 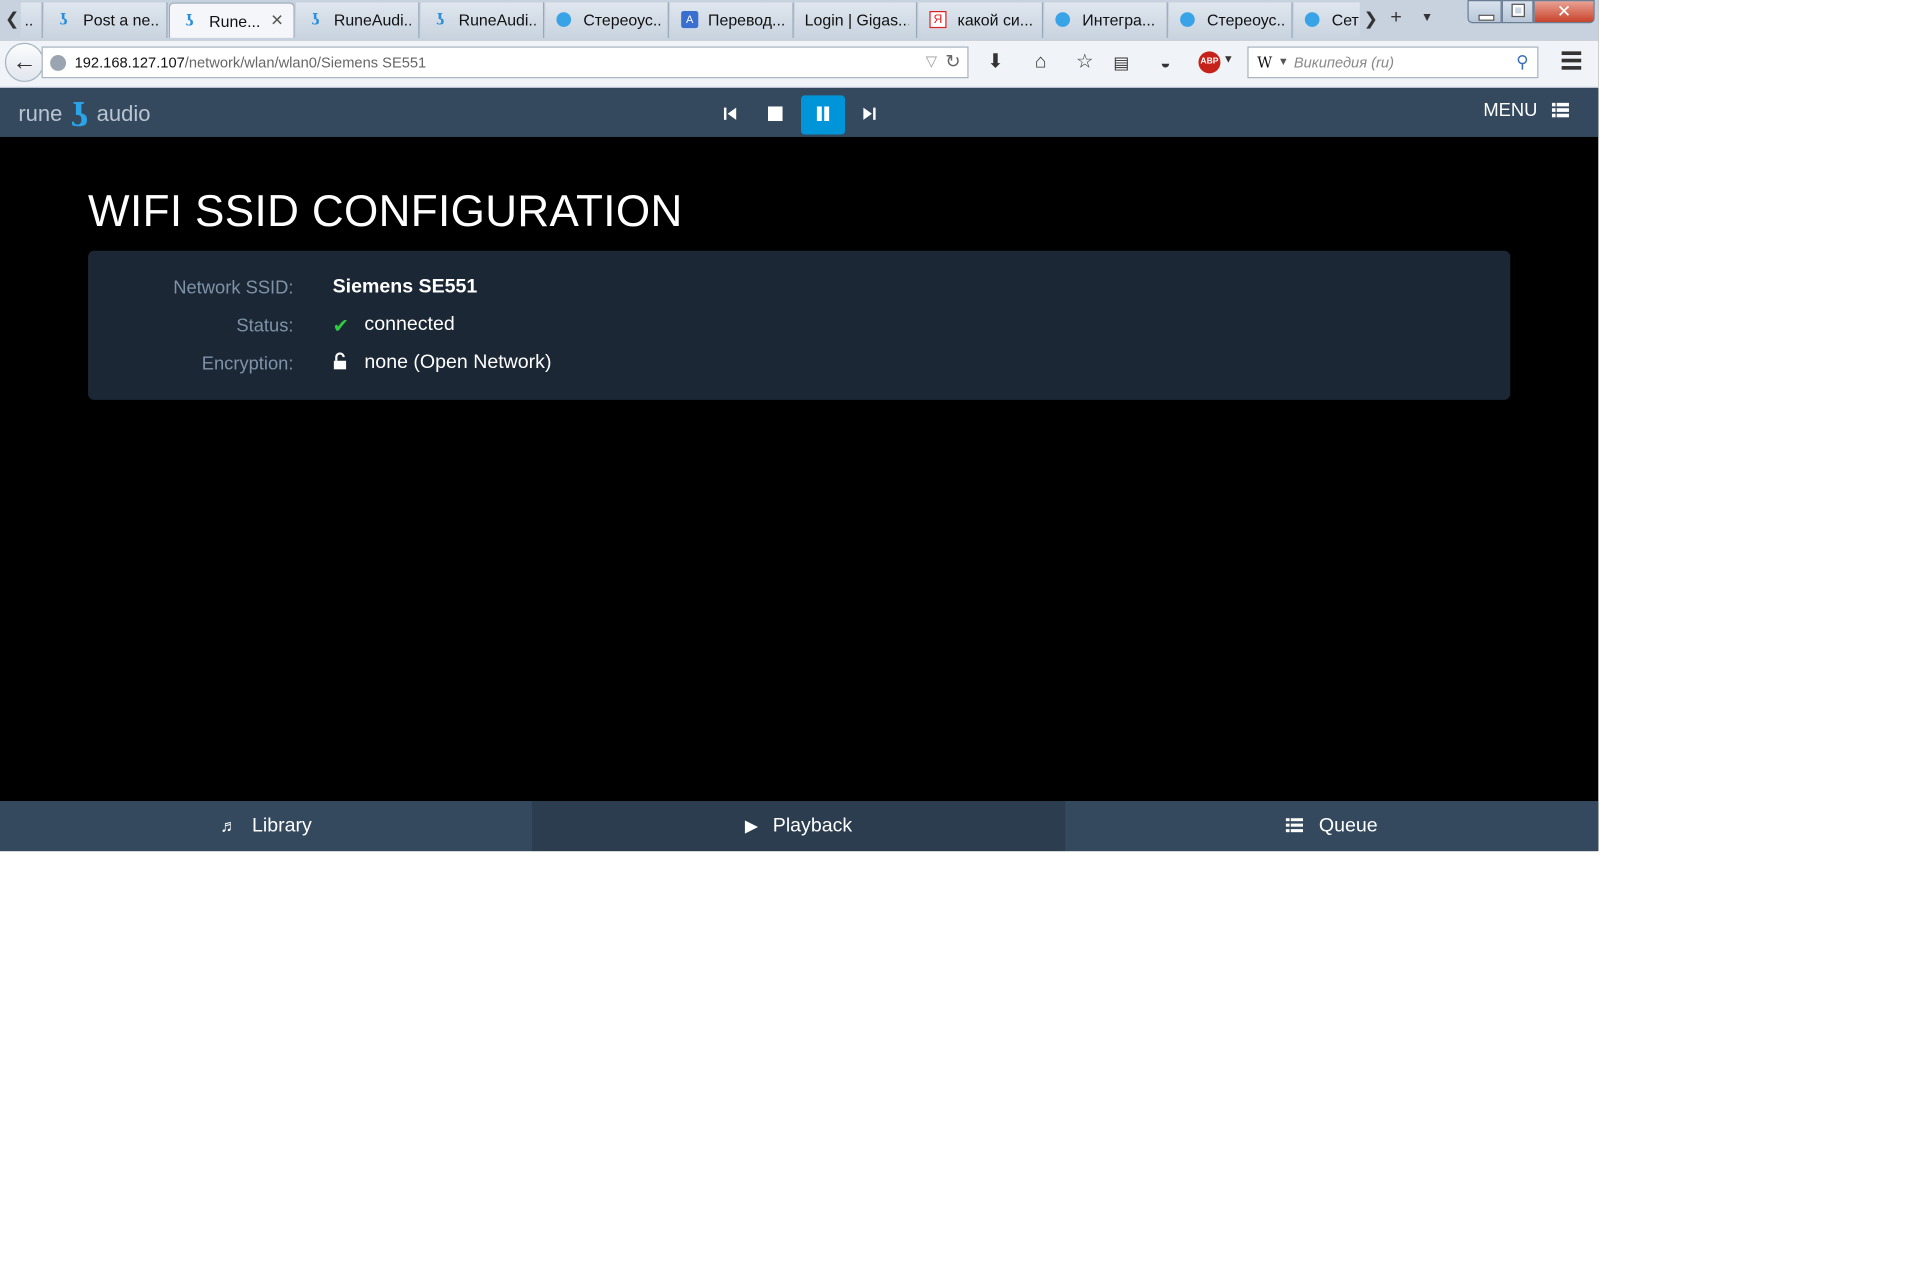 I want to click on url-history-dropdown-icon: ▽, so click(x=931, y=61).